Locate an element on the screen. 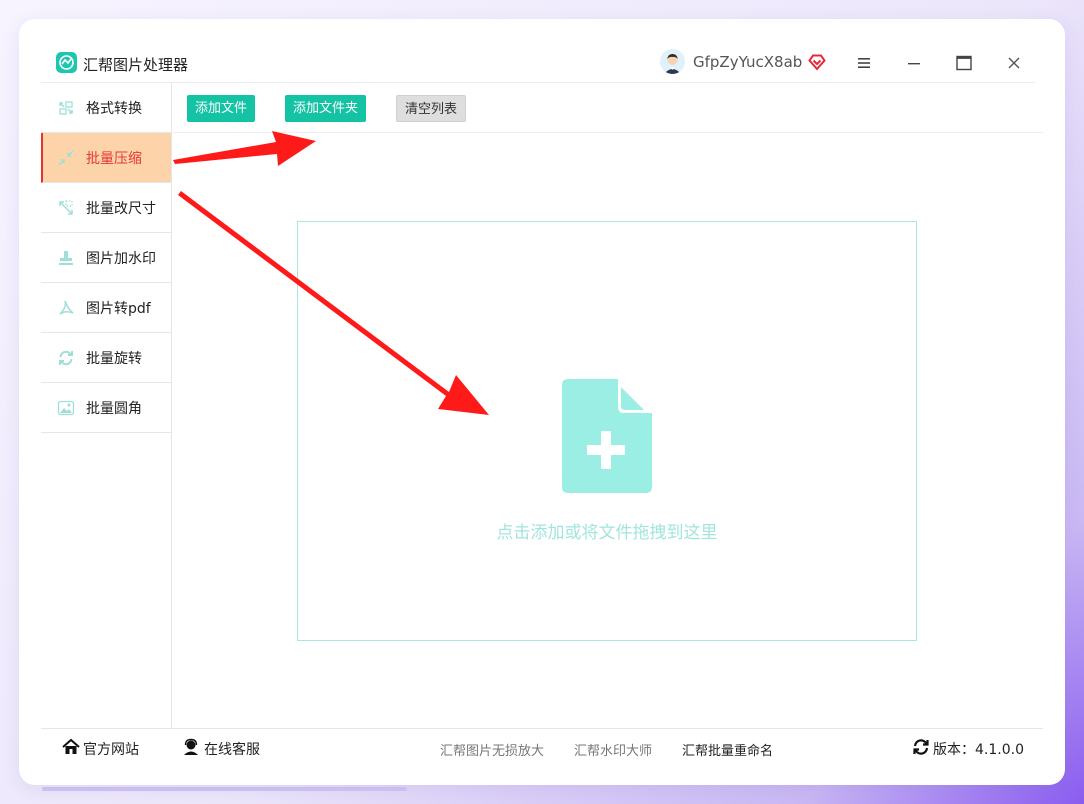 Image resolution: width=1084 pixels, height=804 pixels. rotate-icon is located at coordinates (66, 358).